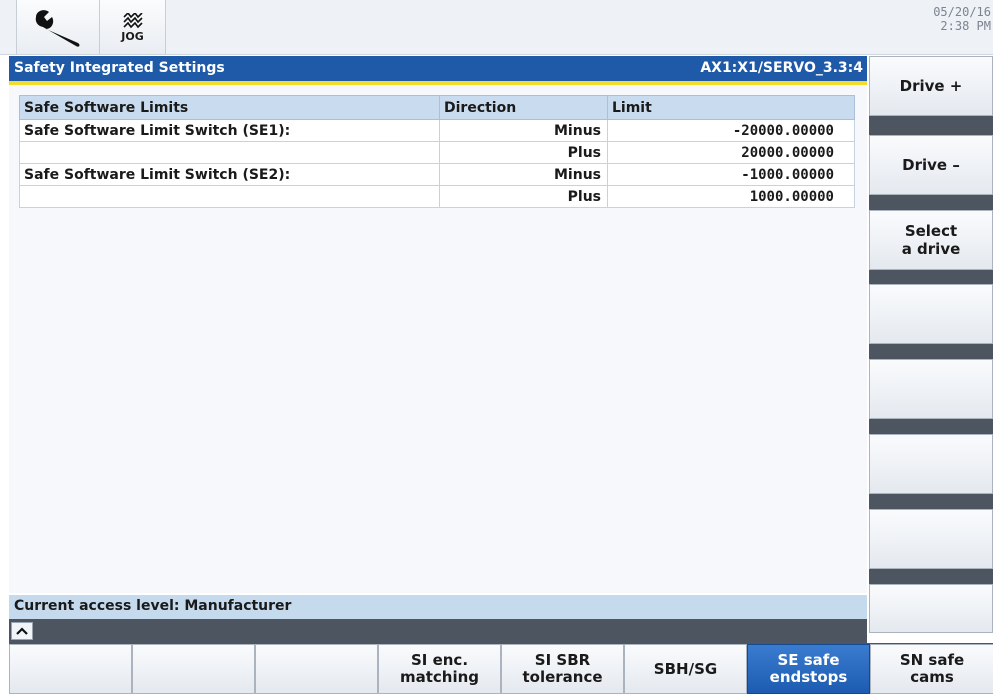  I want to click on limit-value-cell: -20000.00000, so click(731, 130).